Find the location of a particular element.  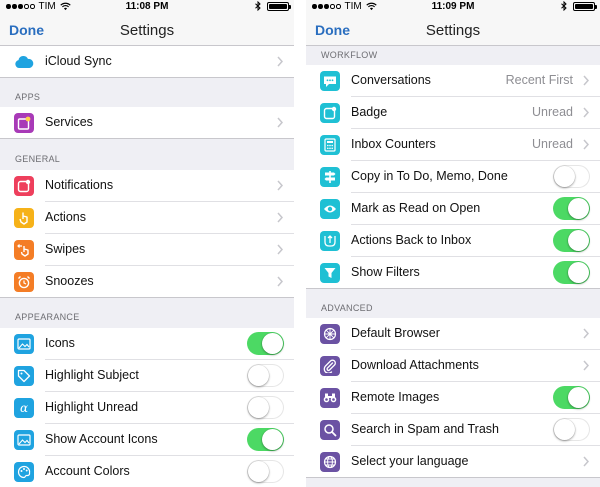

badge-icon is located at coordinates (330, 113).